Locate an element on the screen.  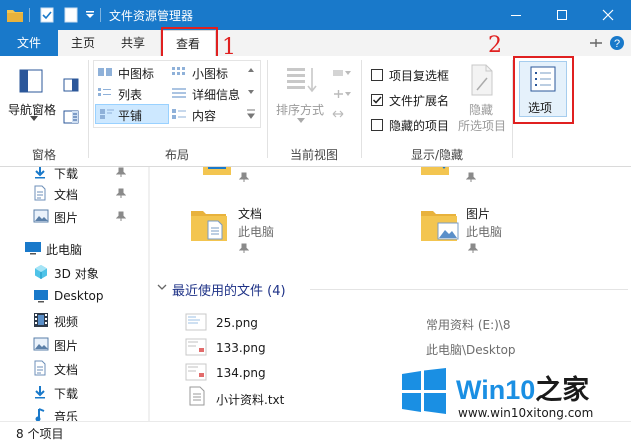
recent-files-header: 最近使用的文件 (4) is located at coordinates (229, 289).